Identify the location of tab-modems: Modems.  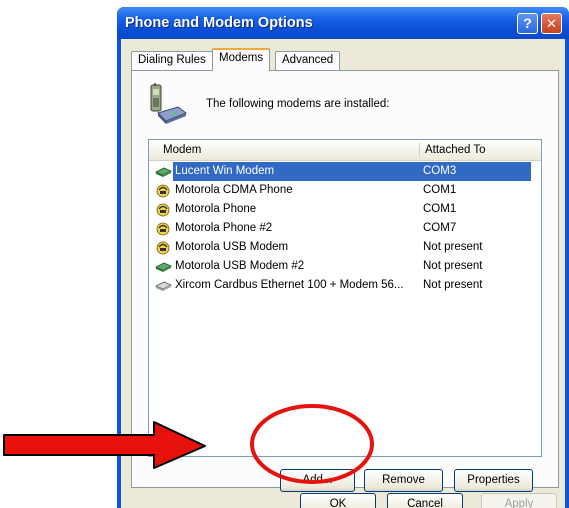
(241, 59).